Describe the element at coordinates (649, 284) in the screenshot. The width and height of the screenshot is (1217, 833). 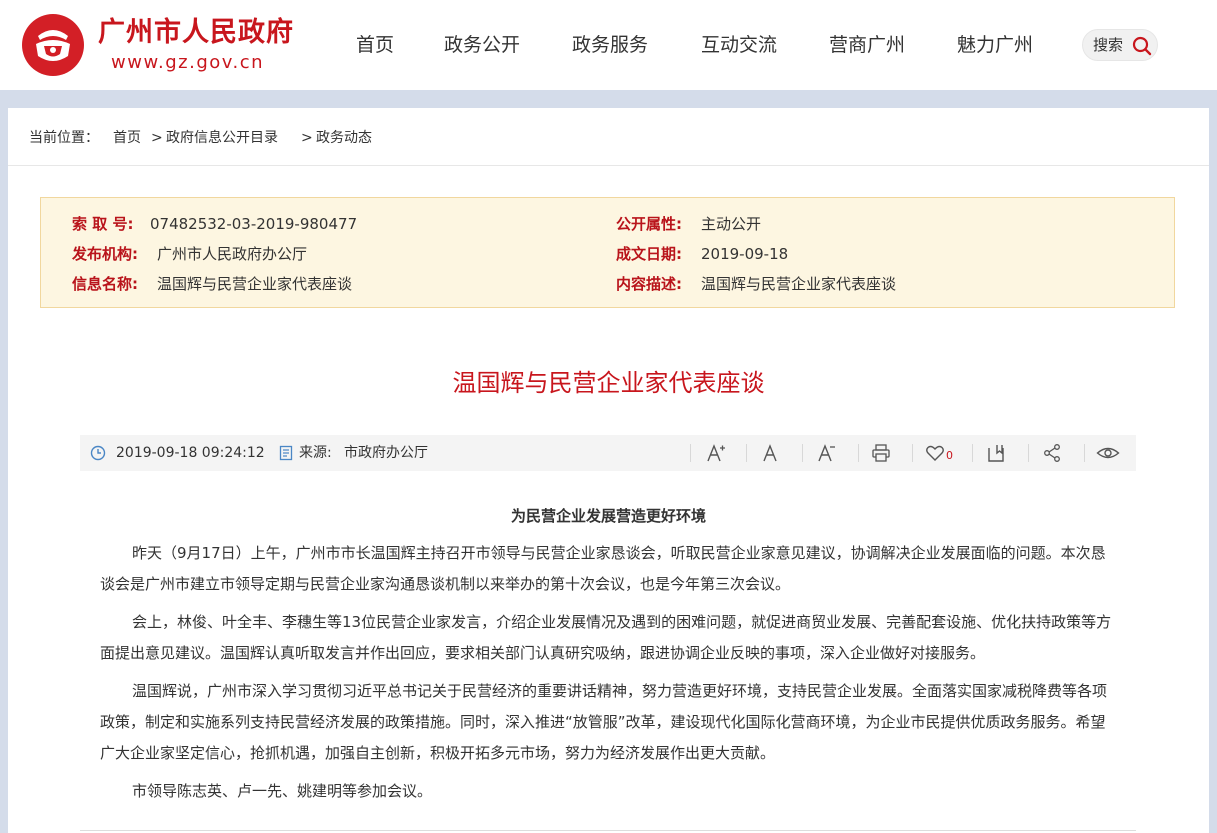
I see `meta-desc-label: 内容描述:` at that location.